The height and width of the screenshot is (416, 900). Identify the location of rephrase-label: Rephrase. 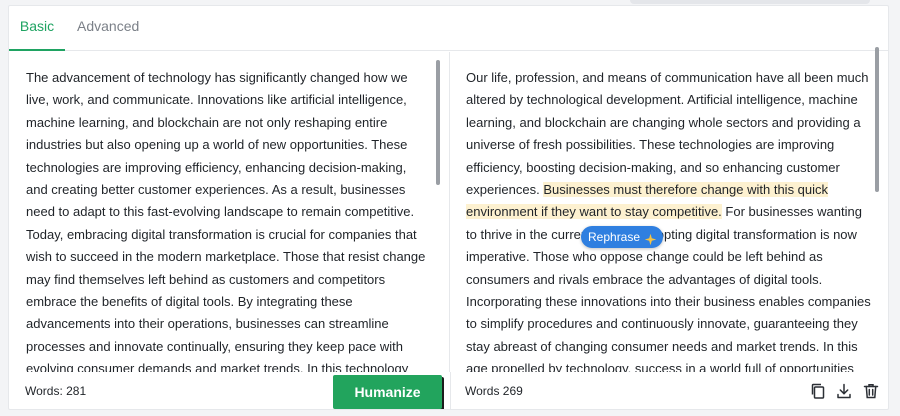
(614, 237).